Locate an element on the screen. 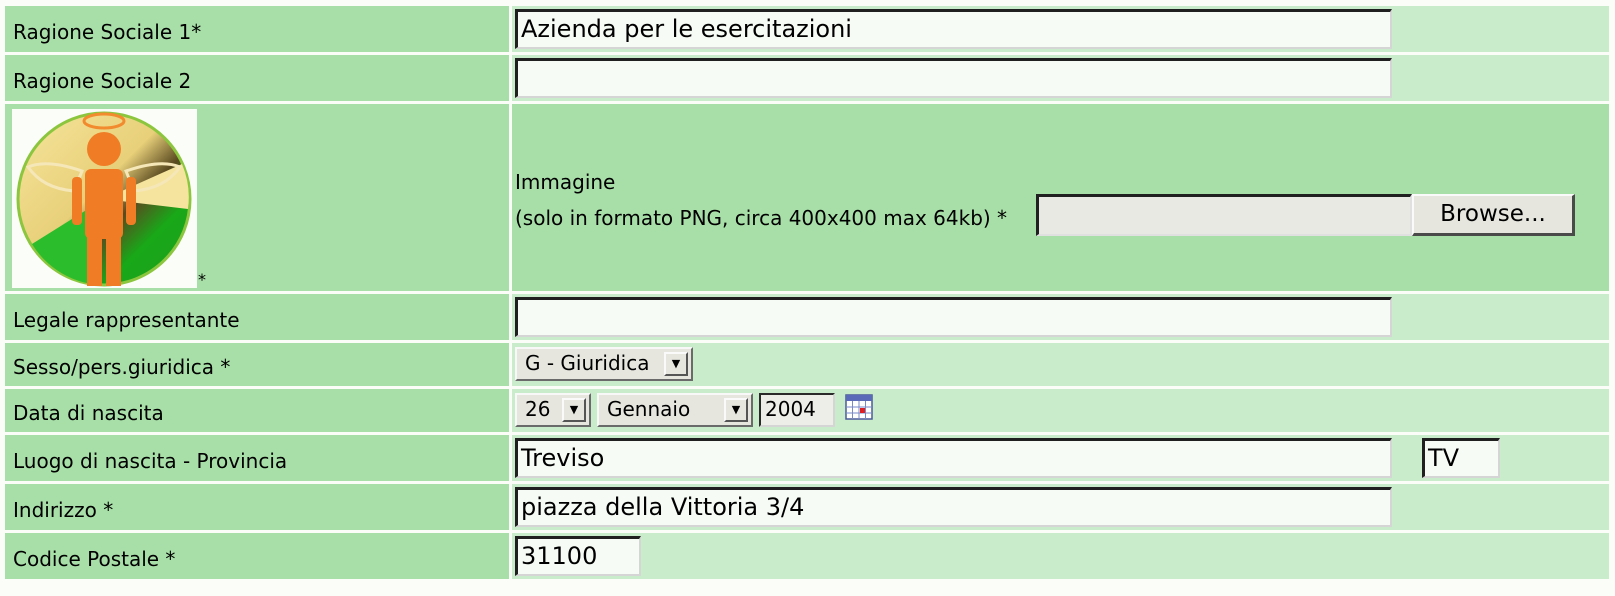 This screenshot has width=1615, height=596. legale-field-cell is located at coordinates (1060, 317).